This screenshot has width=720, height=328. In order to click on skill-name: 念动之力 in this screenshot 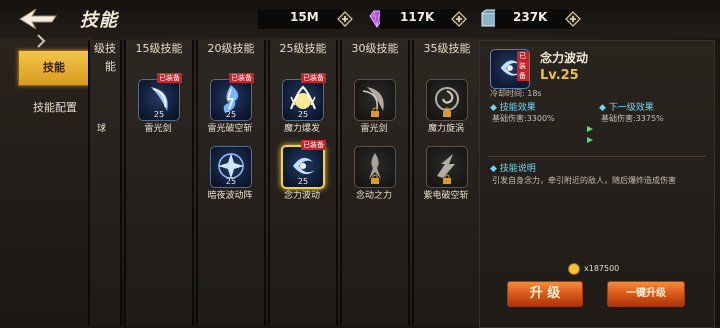, I will do `click(373, 196)`.